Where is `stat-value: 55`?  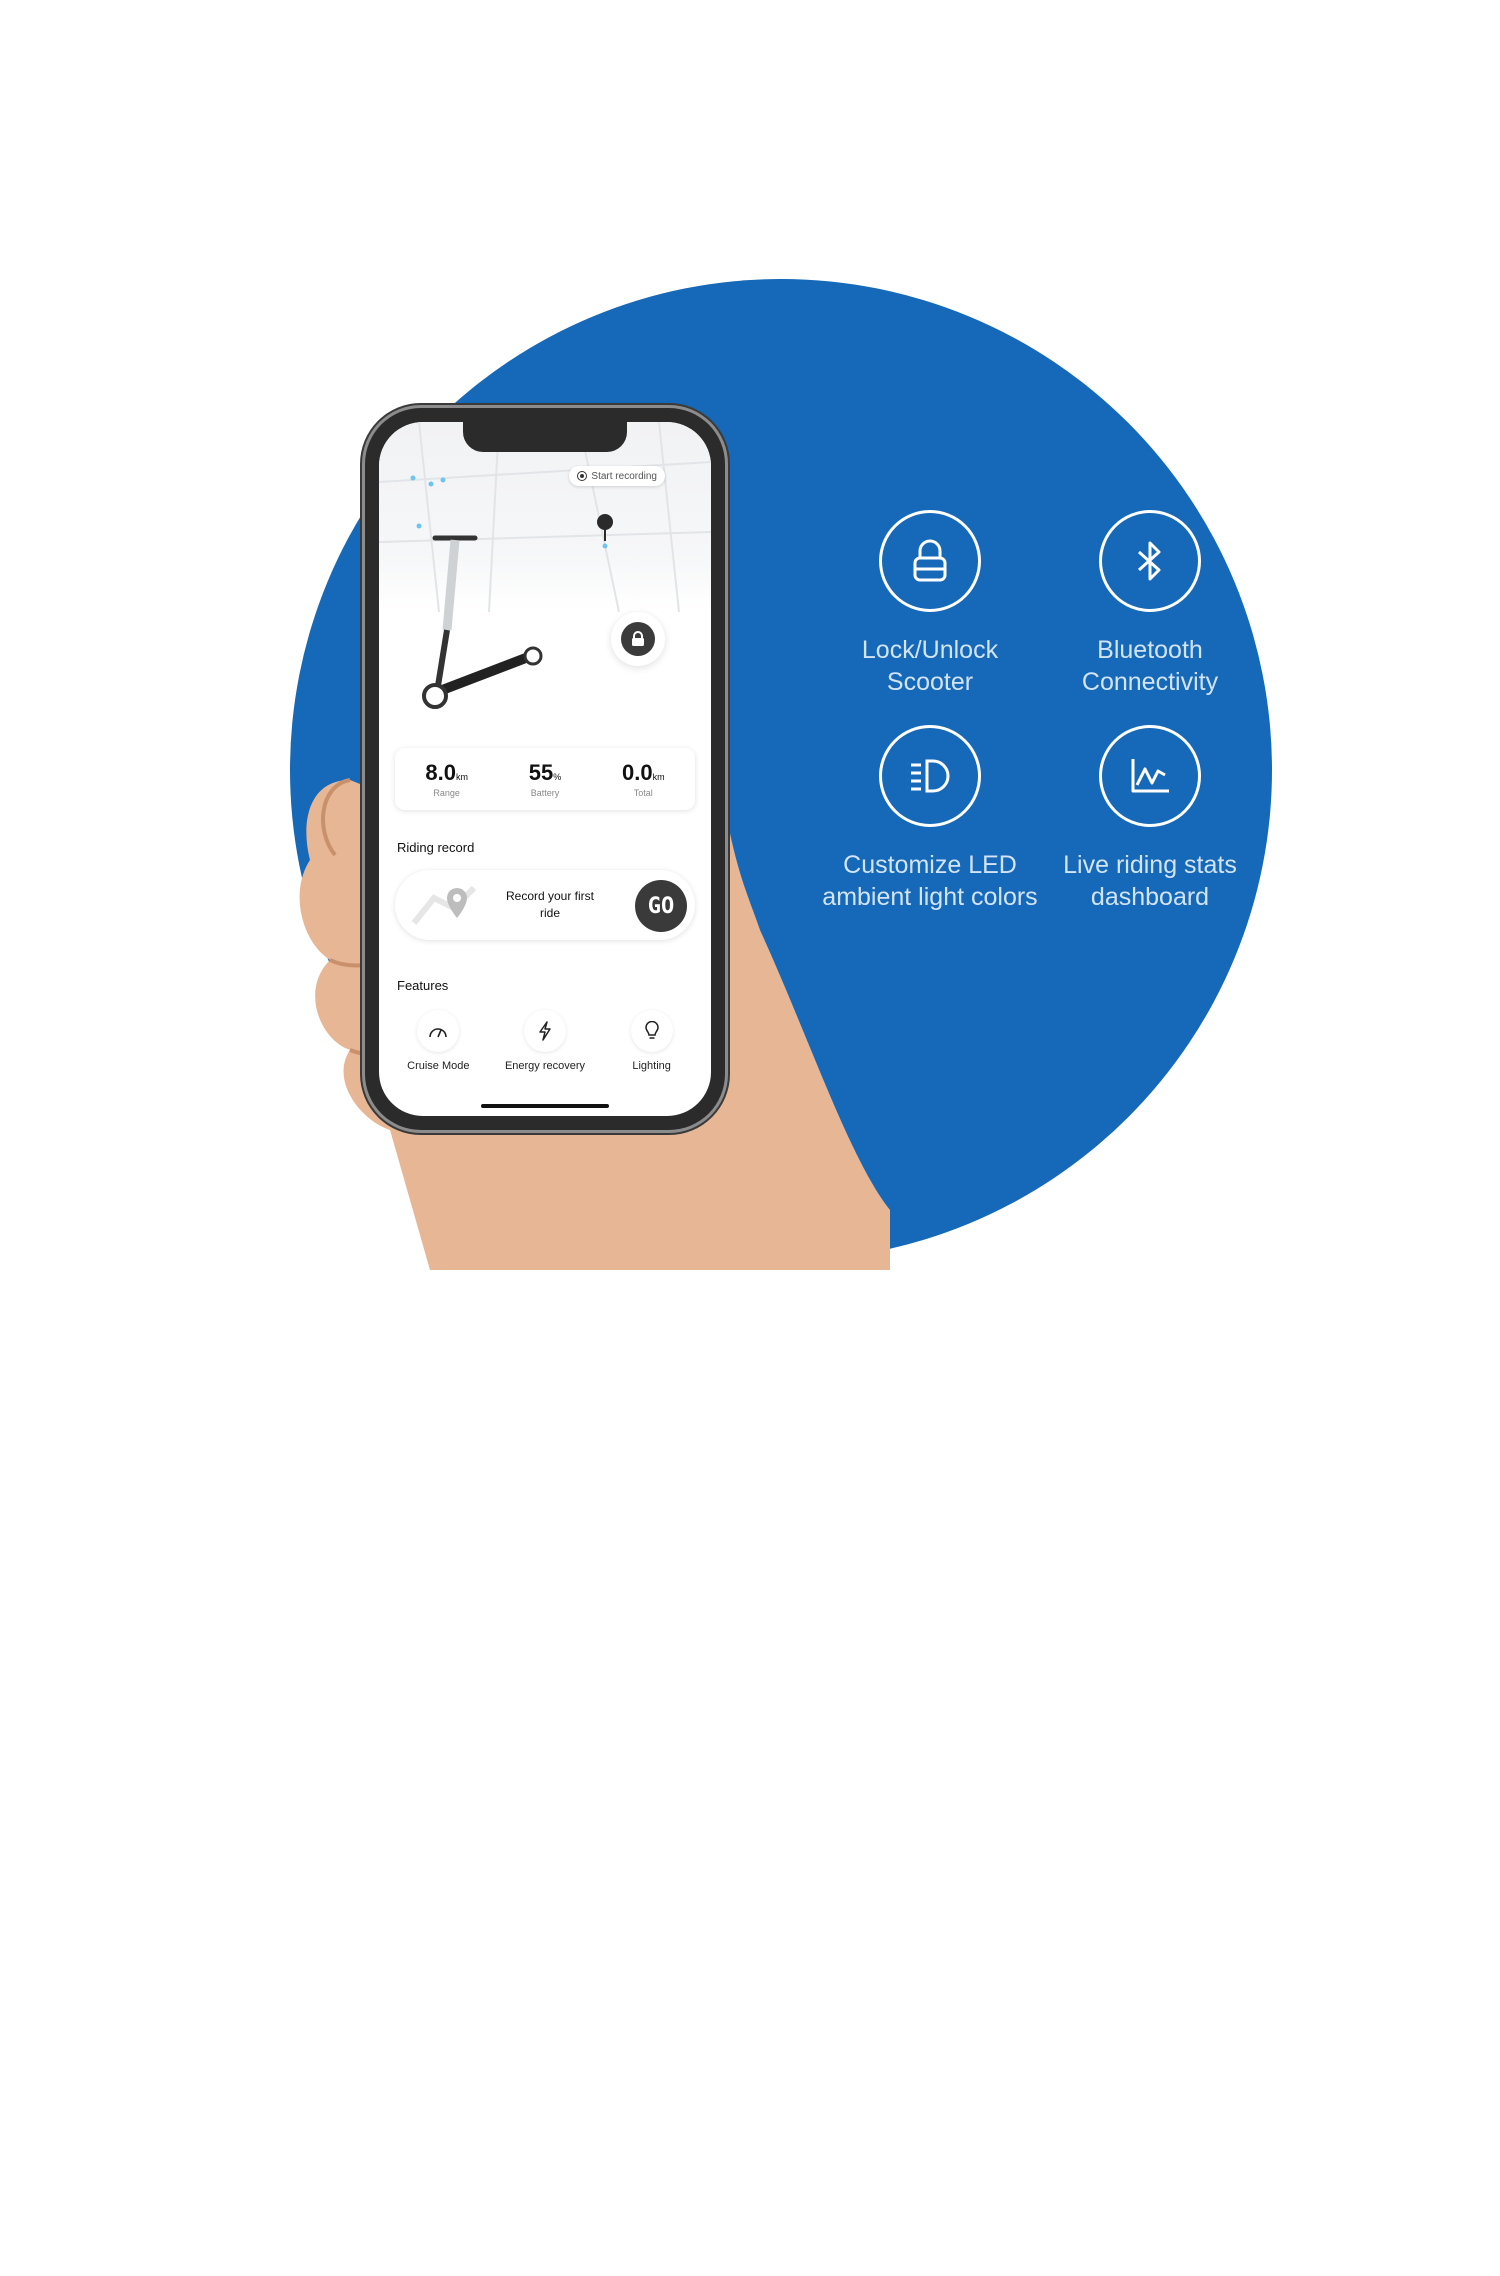 stat-value: 55 is located at coordinates (541, 772).